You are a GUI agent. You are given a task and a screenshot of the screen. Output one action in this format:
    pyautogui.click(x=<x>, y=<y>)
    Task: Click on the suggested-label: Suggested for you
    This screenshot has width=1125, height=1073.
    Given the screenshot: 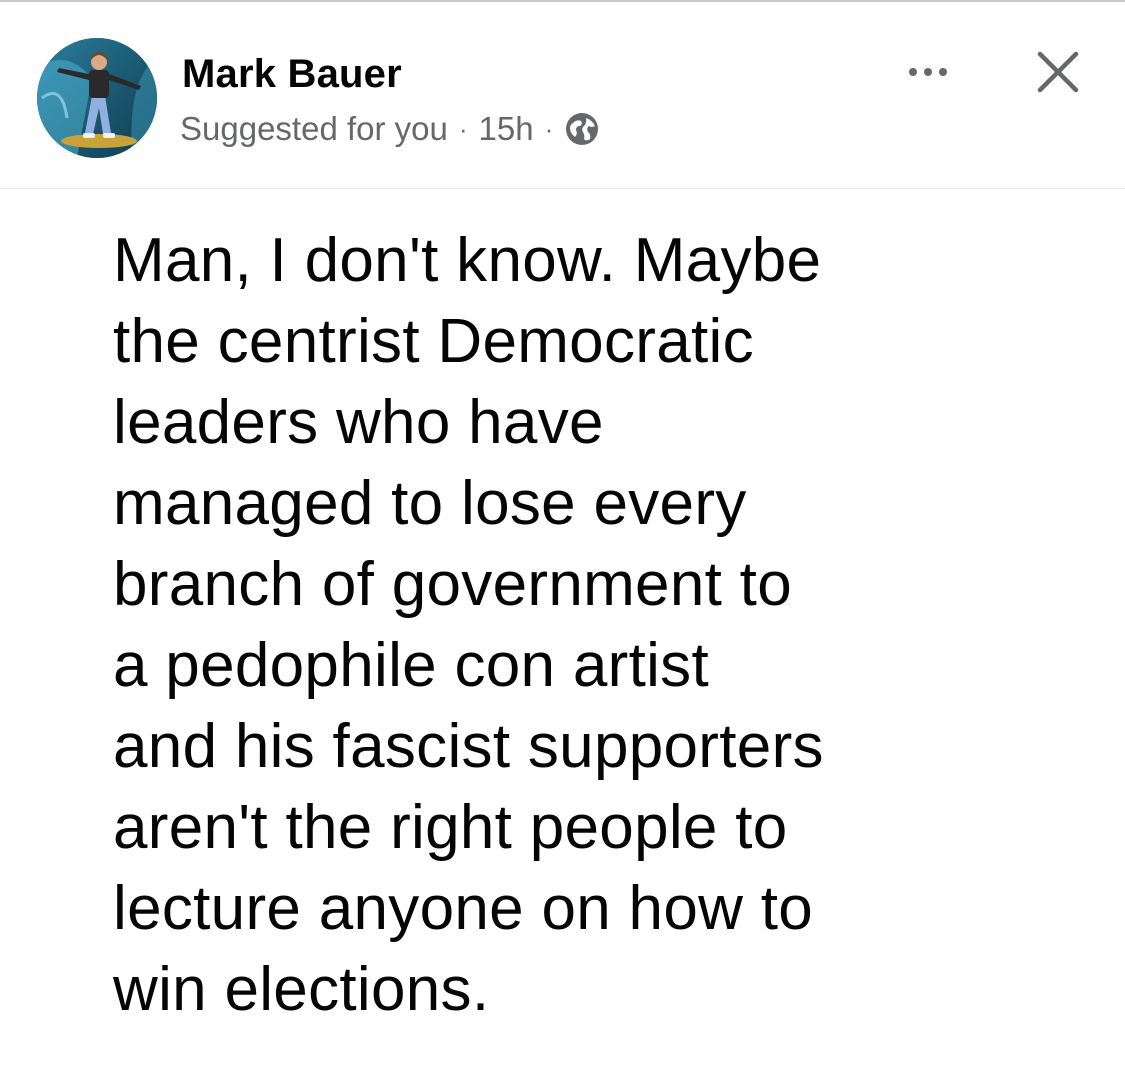 What is the action you would take?
    pyautogui.click(x=314, y=128)
    